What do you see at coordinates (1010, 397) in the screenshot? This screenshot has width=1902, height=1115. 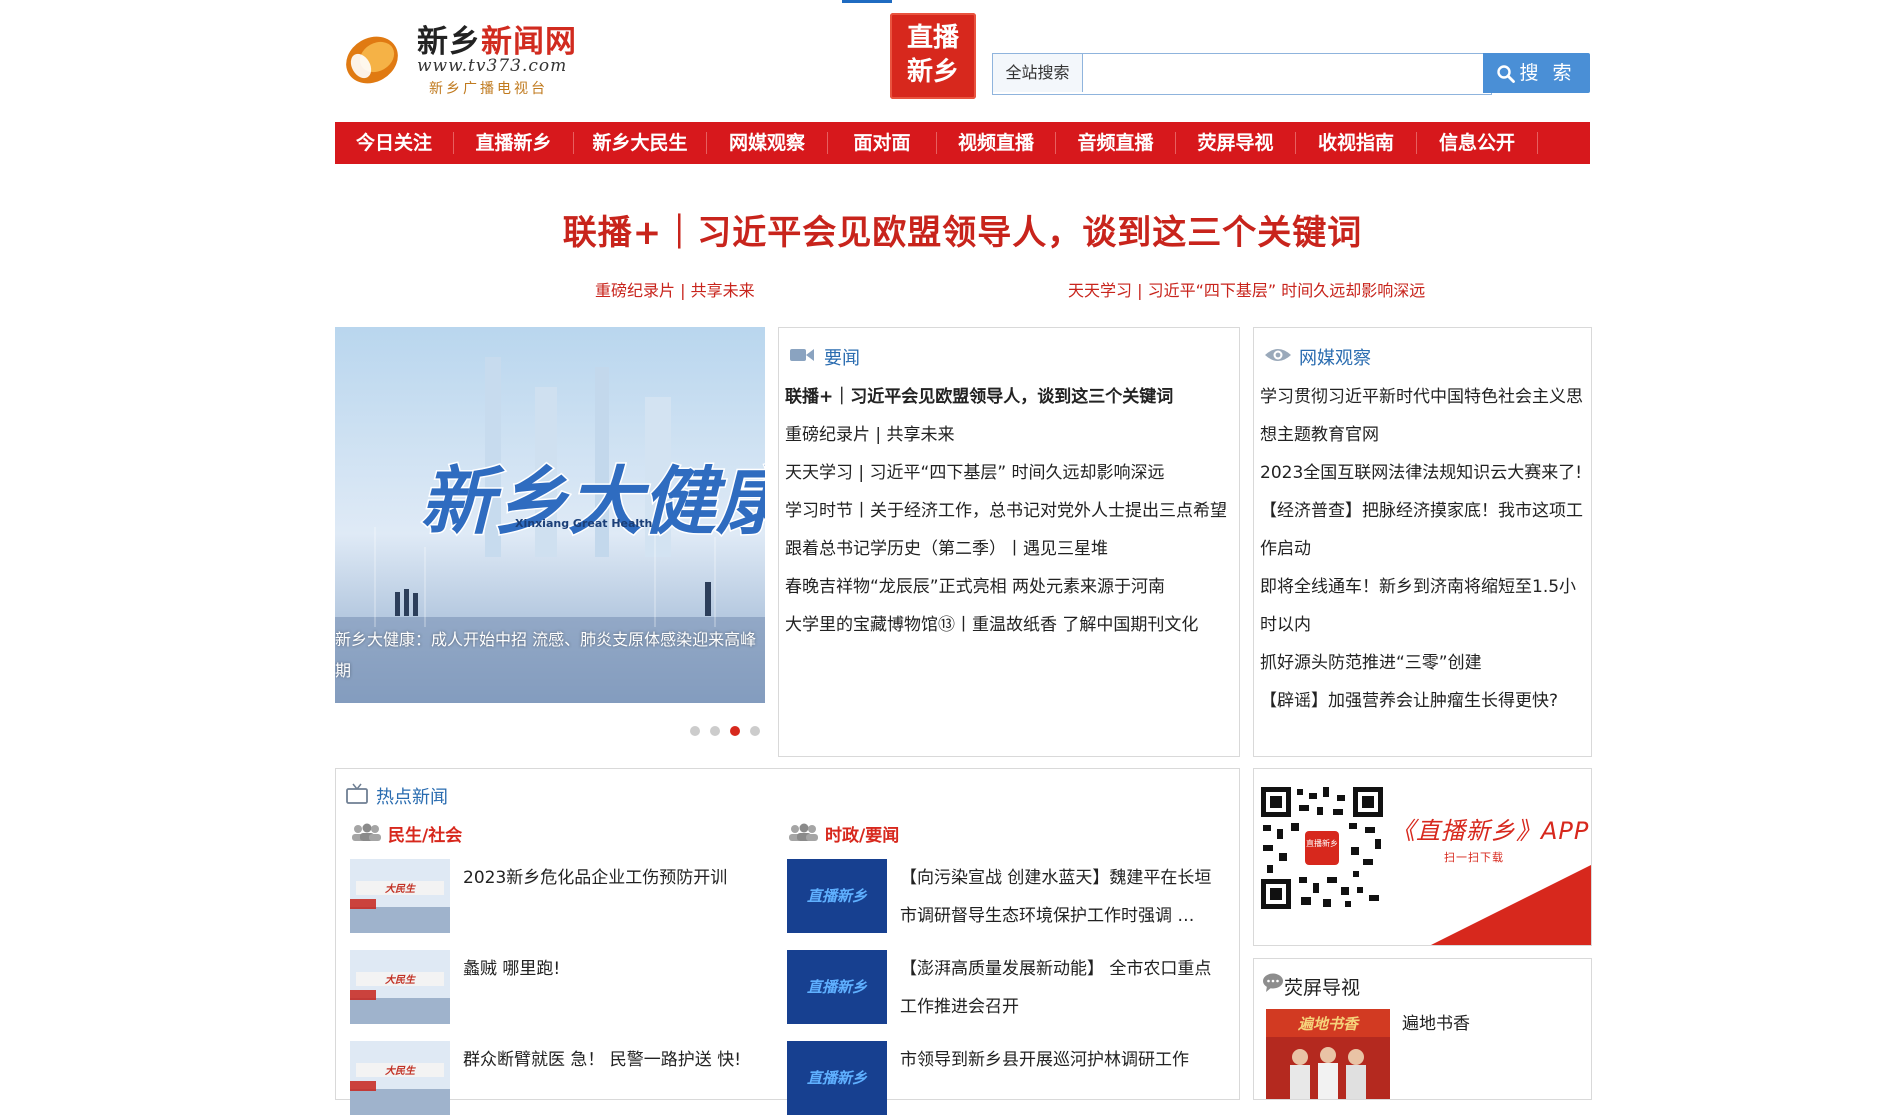 I see `list-item: 联播+｜习近平会见欧盟领导人，谈到这三个关键词` at bounding box center [1010, 397].